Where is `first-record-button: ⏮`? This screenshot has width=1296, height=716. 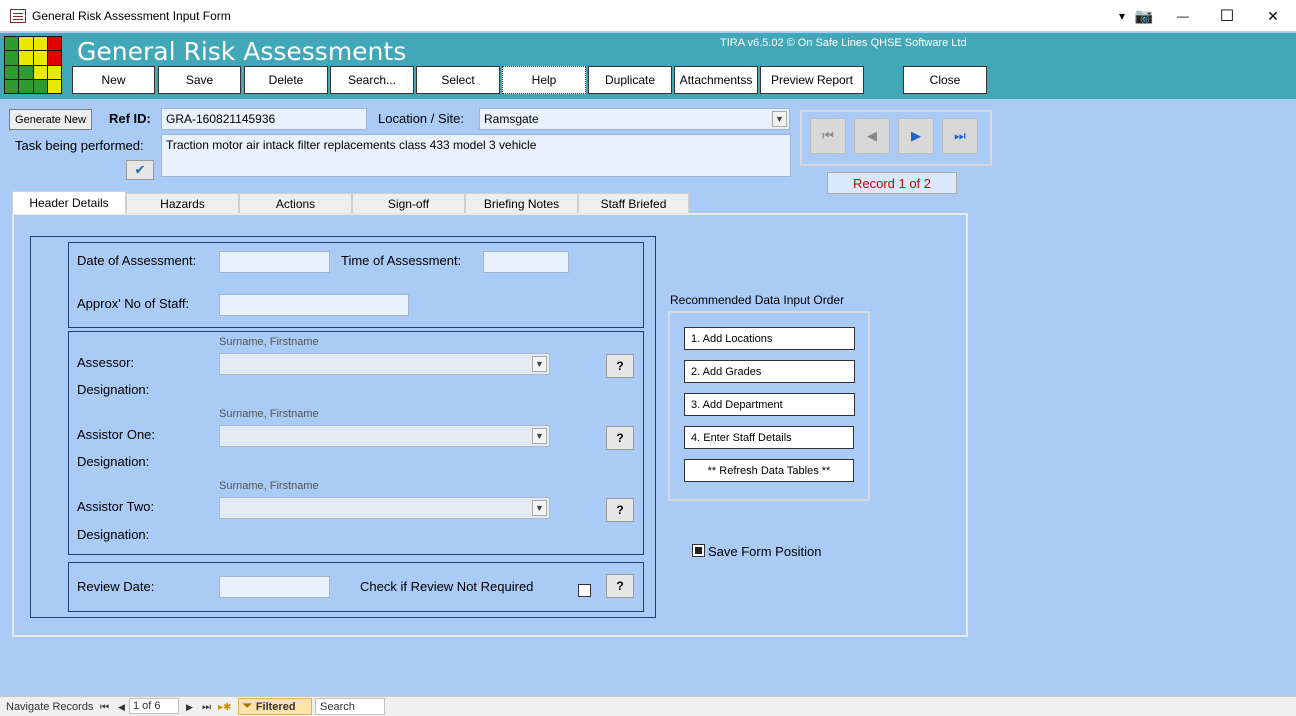
first-record-button: ⏮ is located at coordinates (828, 136).